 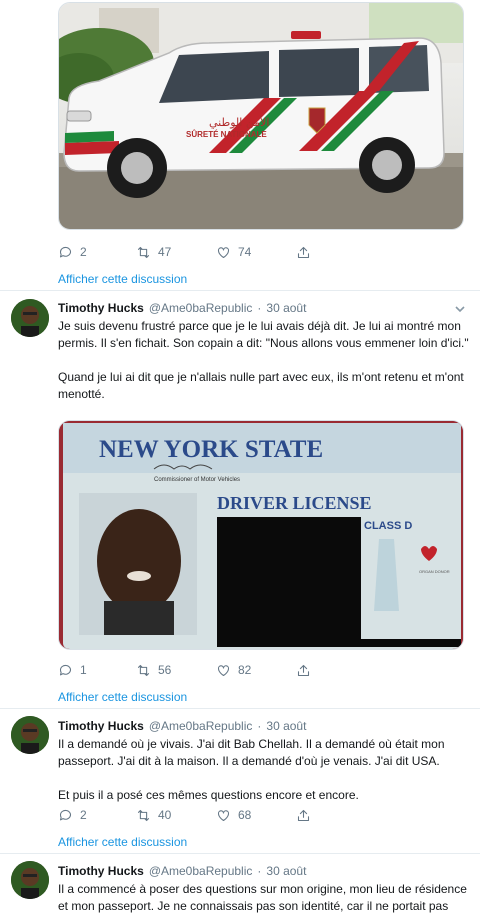 I want to click on like-count: 74, so click(x=245, y=252).